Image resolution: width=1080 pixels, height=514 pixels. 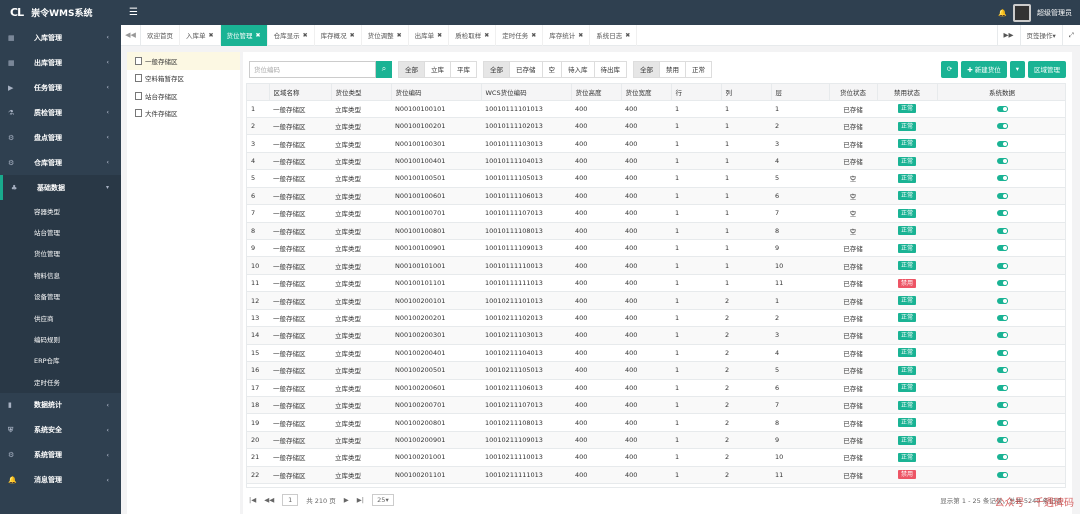 What do you see at coordinates (614, 35) in the screenshot?
I see `tab-10: 系统日志 ✖` at bounding box center [614, 35].